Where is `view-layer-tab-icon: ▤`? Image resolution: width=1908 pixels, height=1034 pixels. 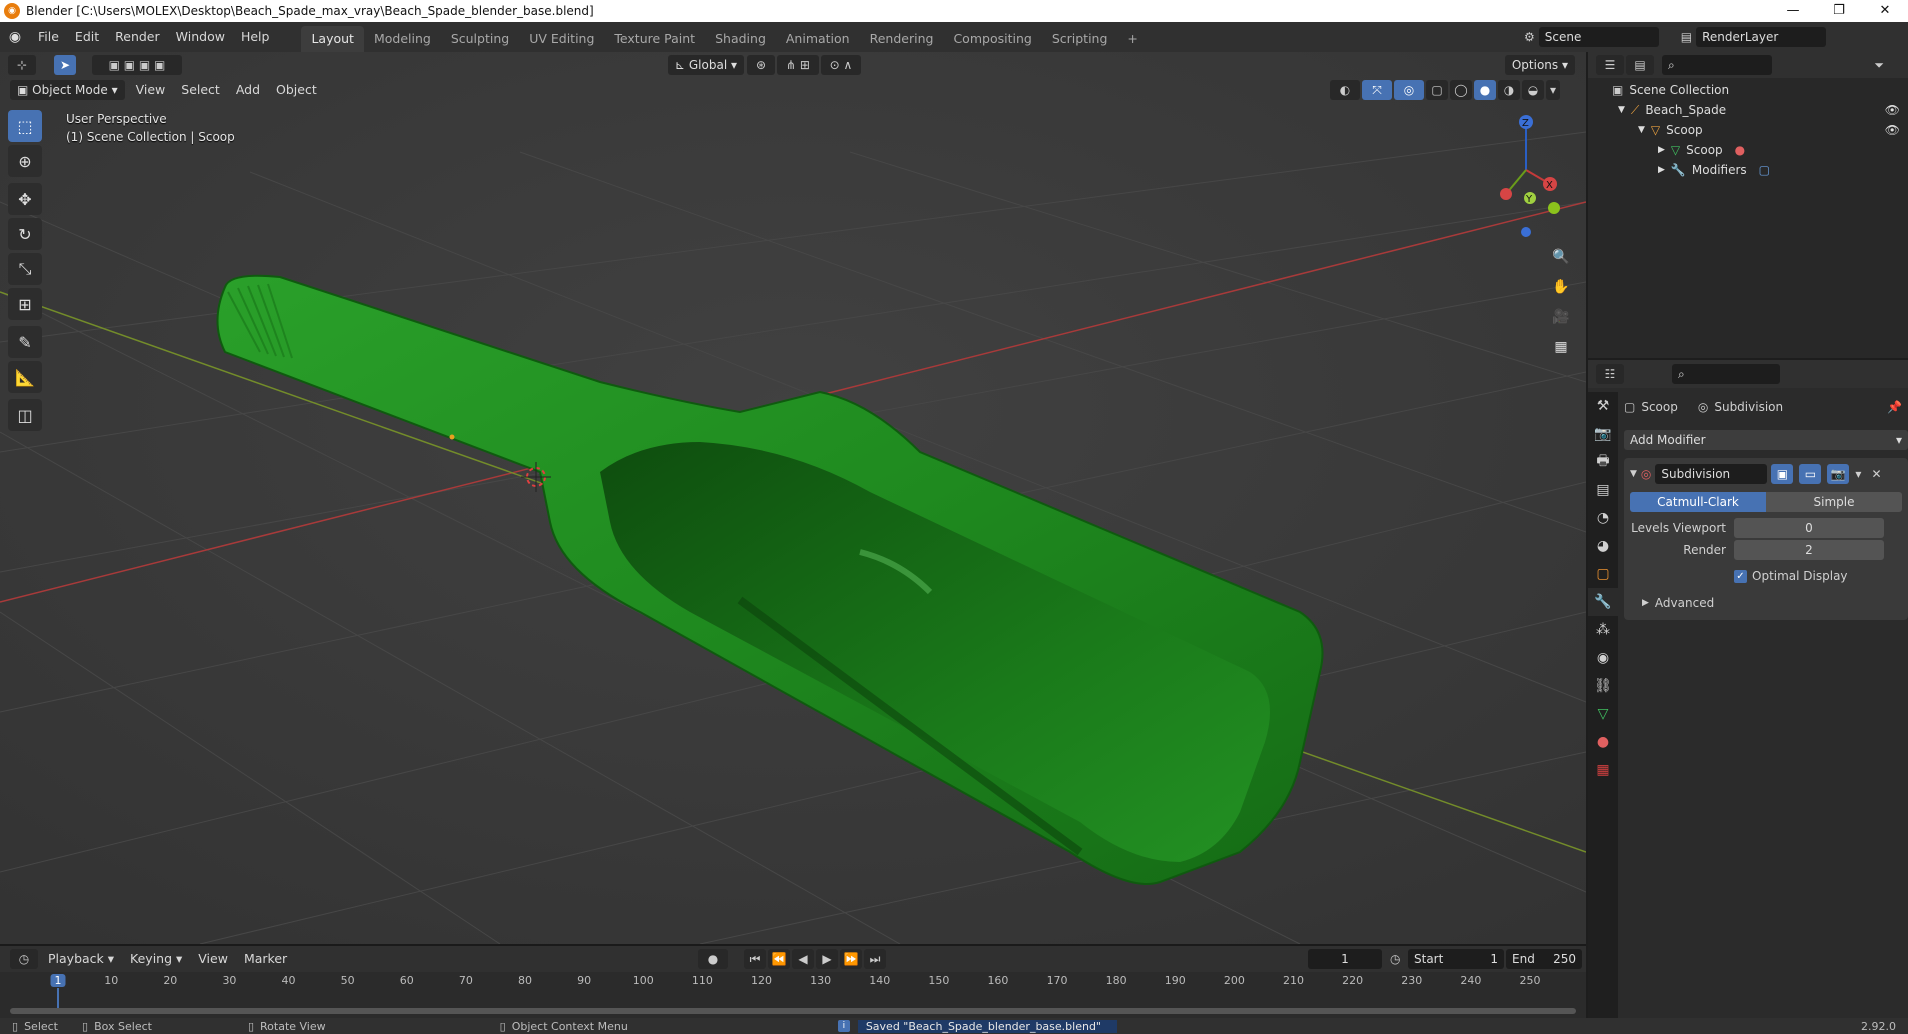
view-layer-tab-icon: ▤ is located at coordinates (1603, 490).